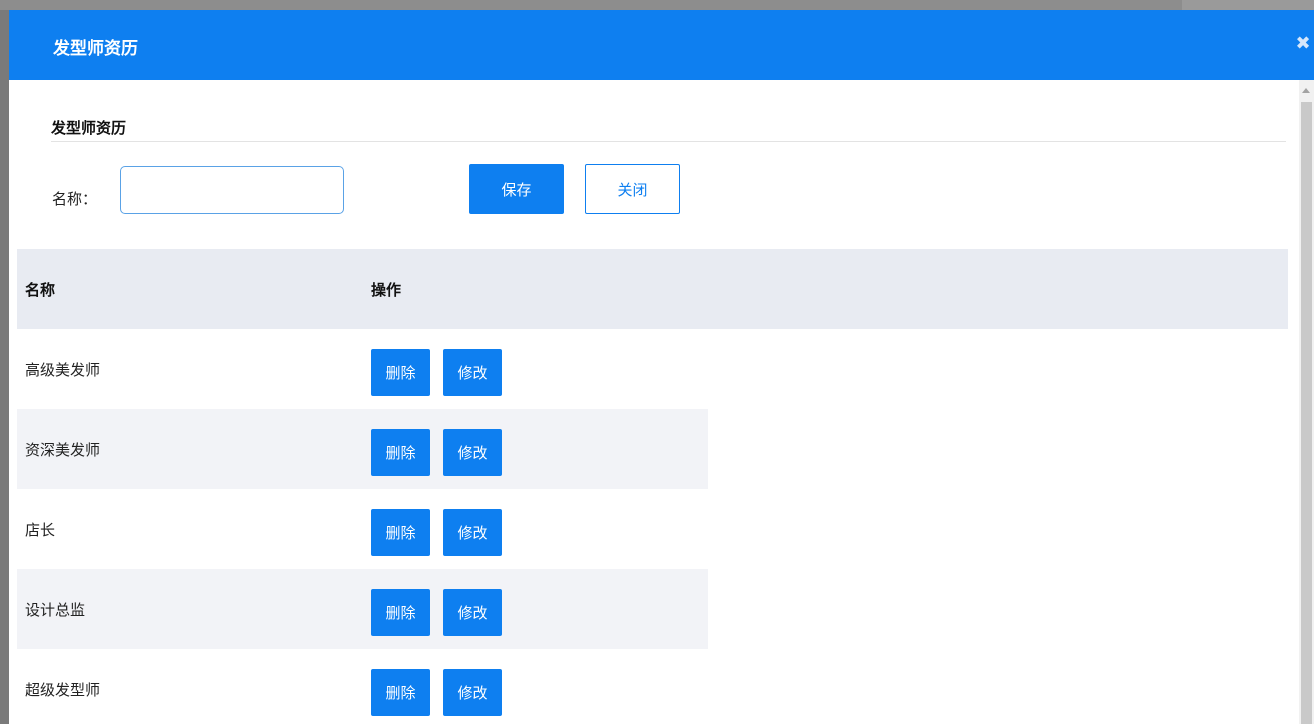 The height and width of the screenshot is (724, 1314). Describe the element at coordinates (40, 530) in the screenshot. I see `row-name: 店长` at that location.